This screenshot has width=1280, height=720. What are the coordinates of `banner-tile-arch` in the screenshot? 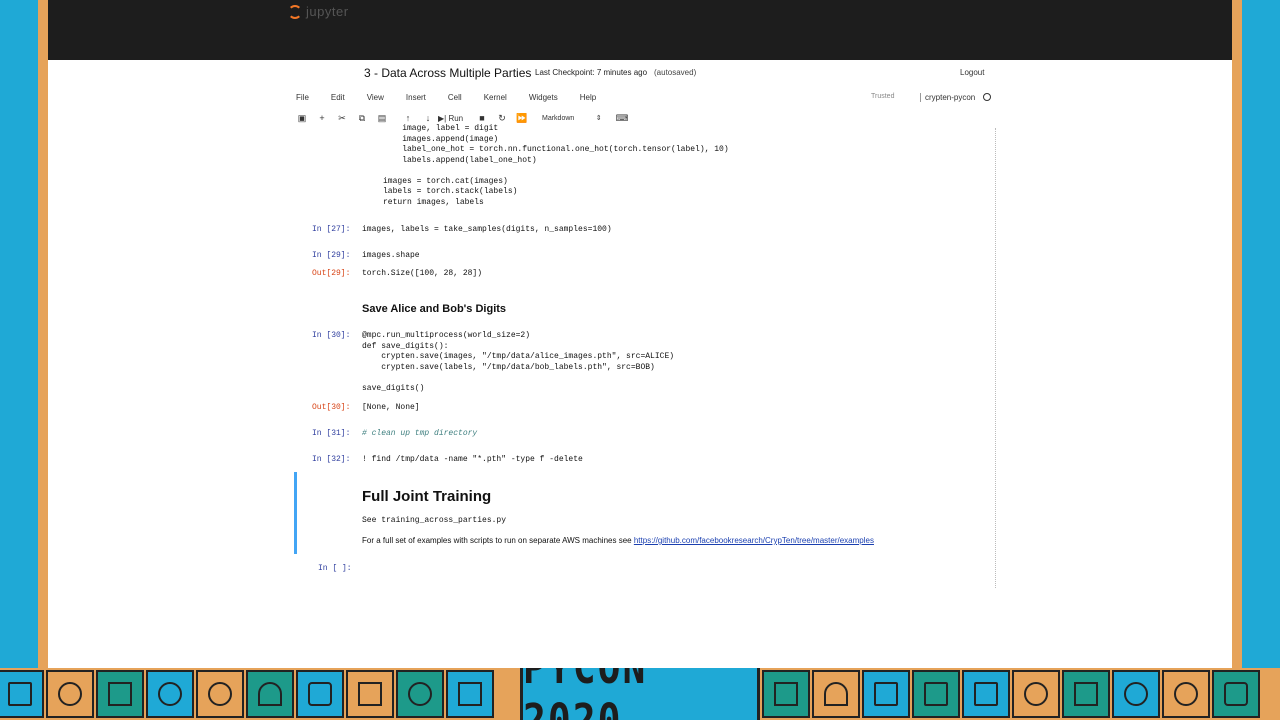 It's located at (270, 694).